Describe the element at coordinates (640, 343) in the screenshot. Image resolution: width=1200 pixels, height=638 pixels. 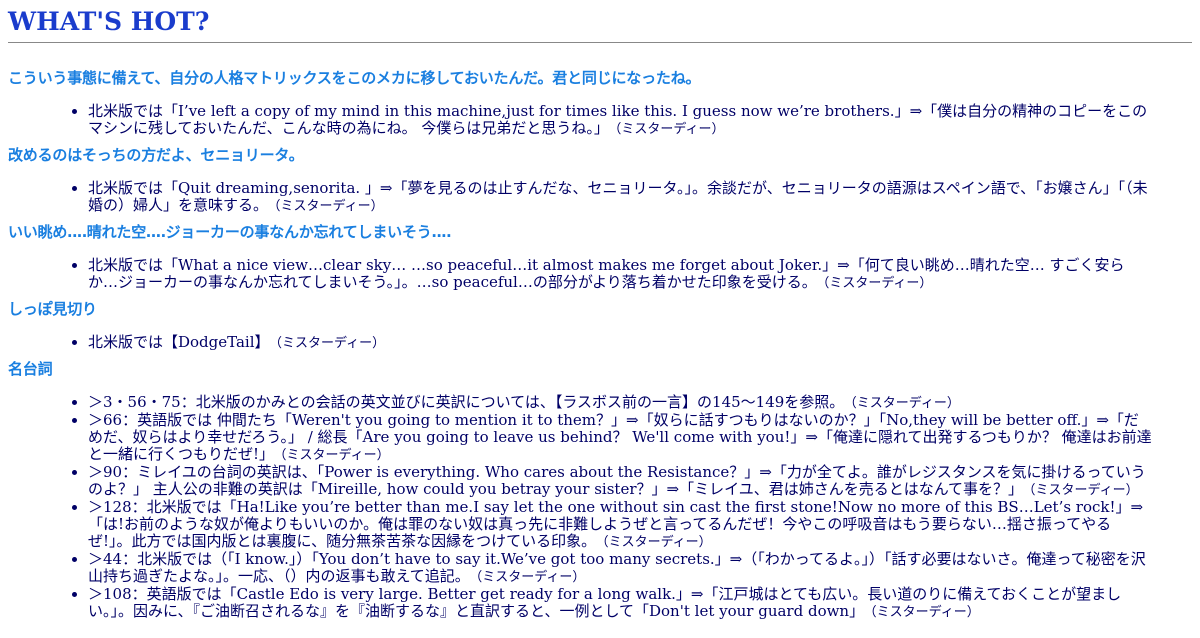
I see `list-item: 北米版では【DodgeTail】 （ミスターディー）` at that location.